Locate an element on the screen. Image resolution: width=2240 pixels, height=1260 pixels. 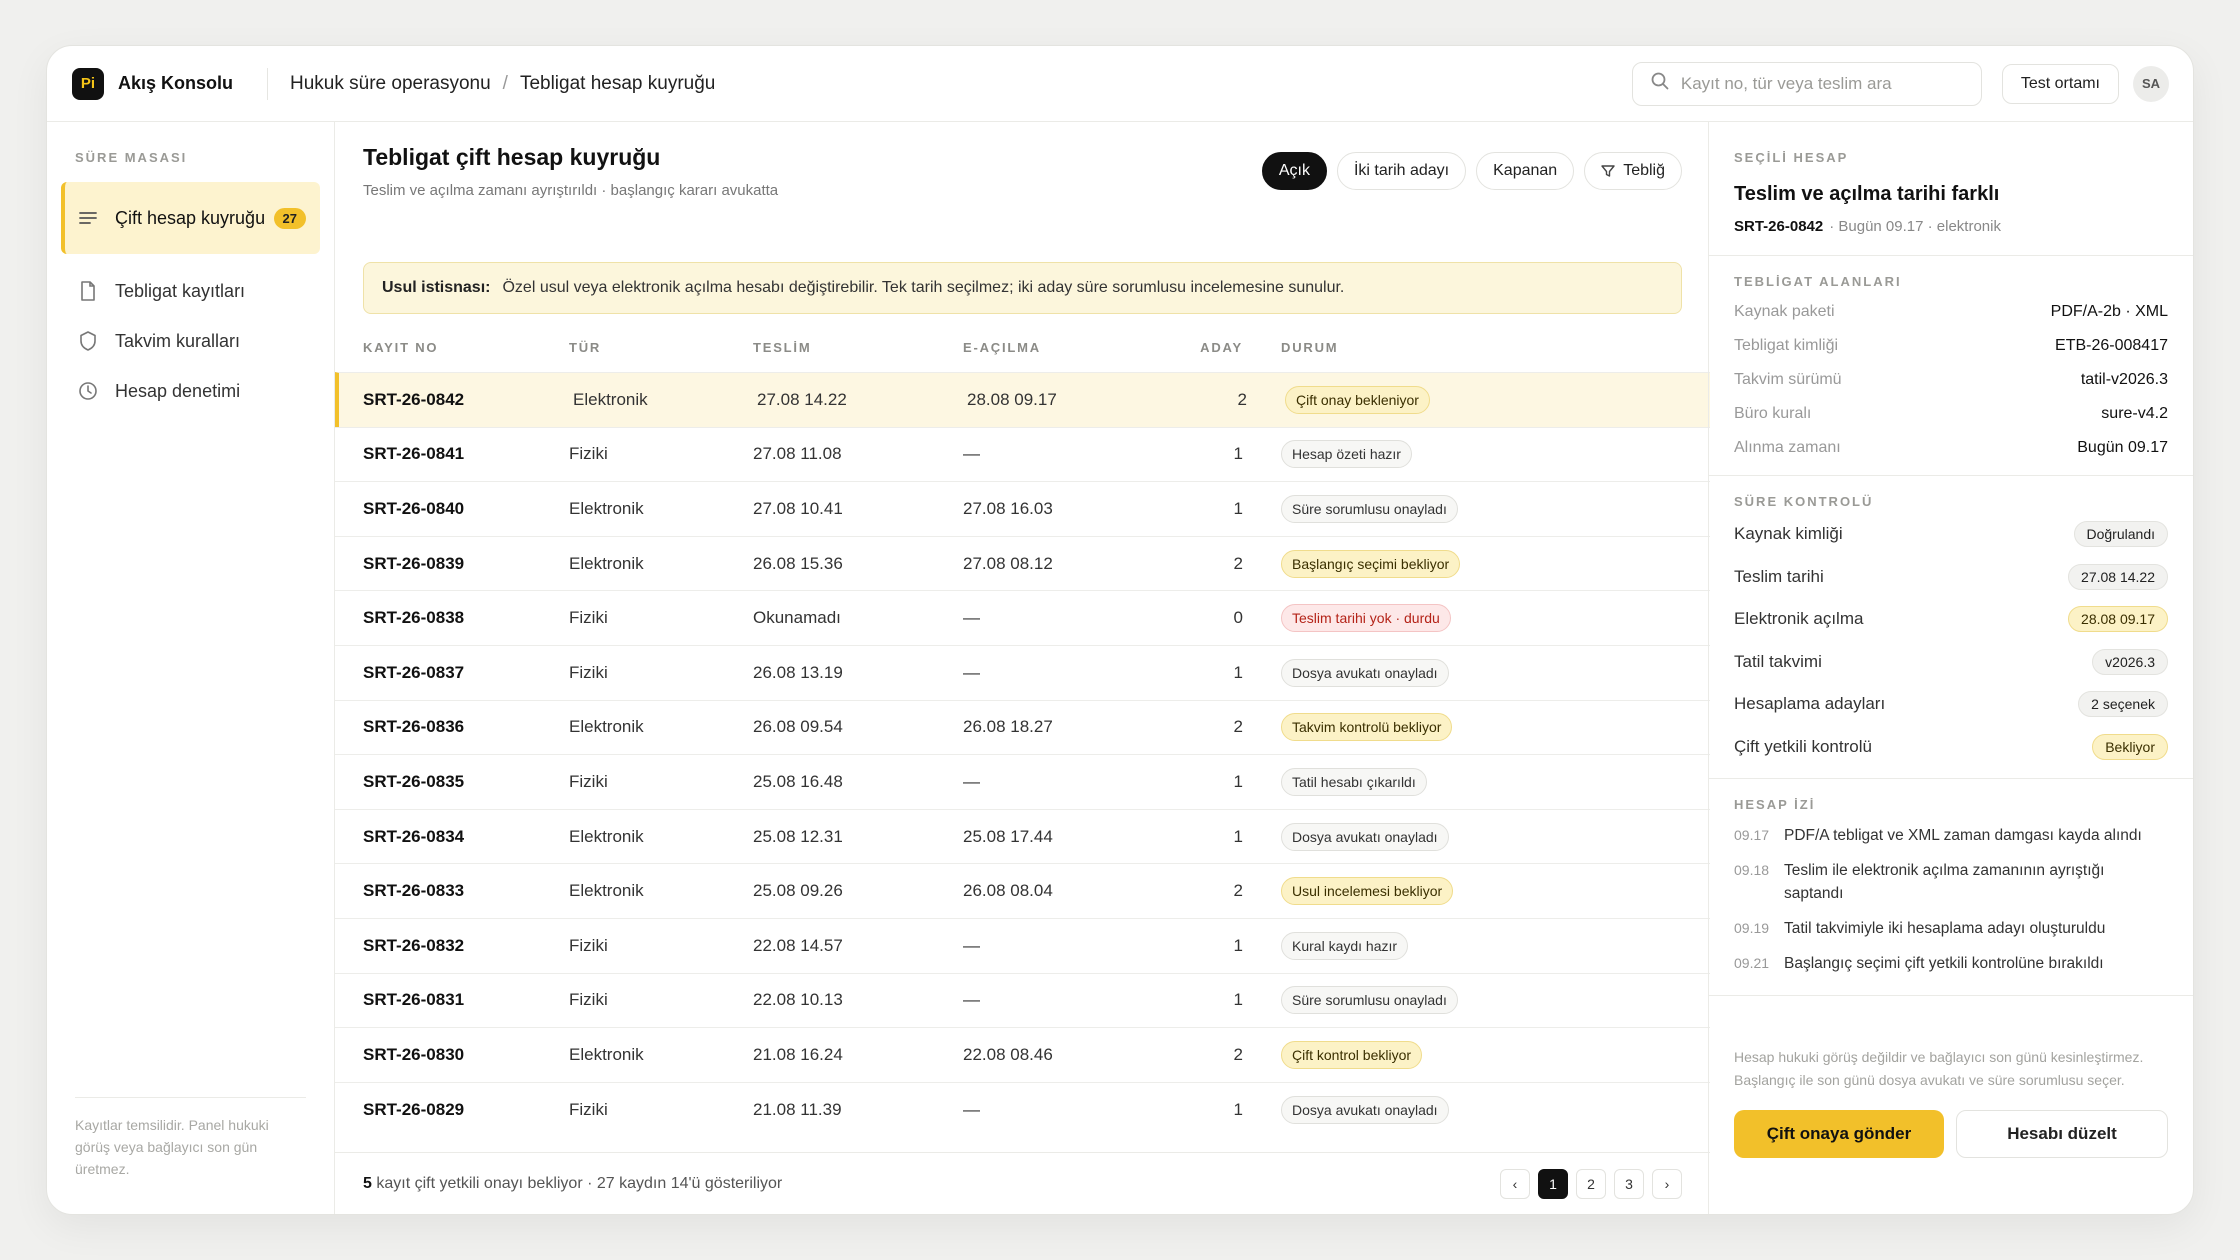
table-header: KAYIT NO TÜR TESLİM E-AÇILMA ADAY DURUM is located at coordinates (1022, 347).